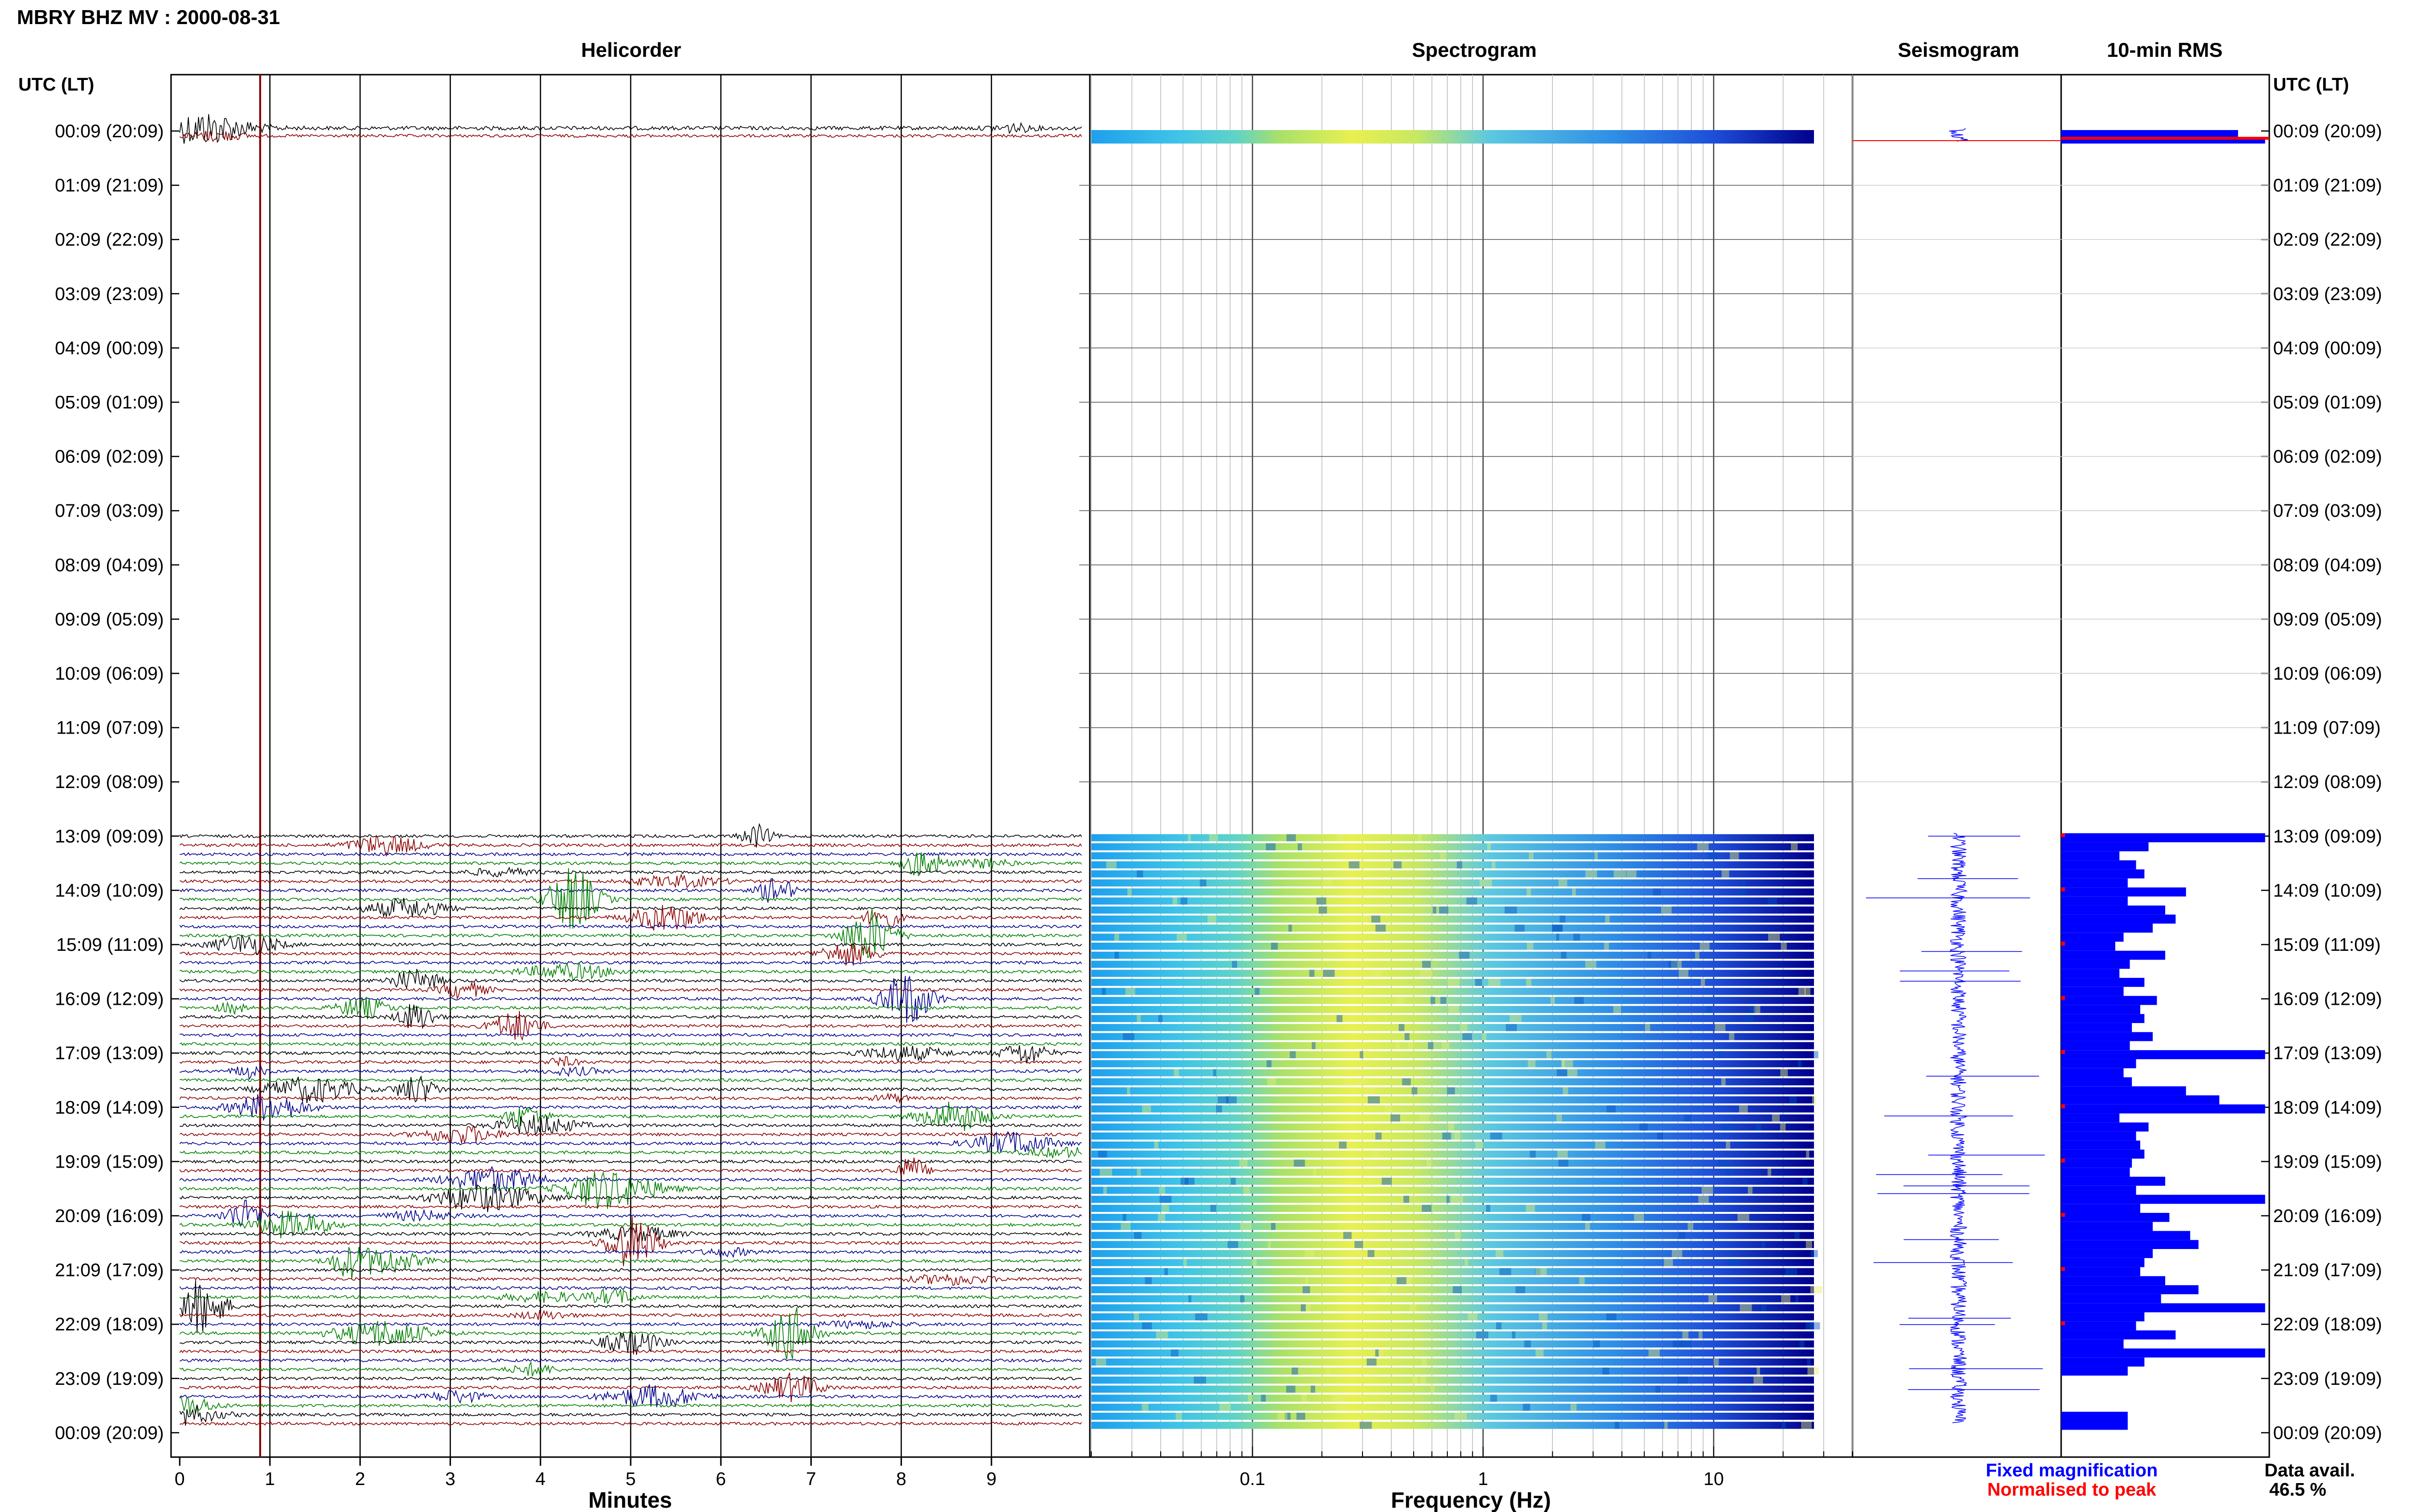  Describe the element at coordinates (2327, 891) in the screenshot. I see `time-label-right: 14:09 (10:09)` at that location.